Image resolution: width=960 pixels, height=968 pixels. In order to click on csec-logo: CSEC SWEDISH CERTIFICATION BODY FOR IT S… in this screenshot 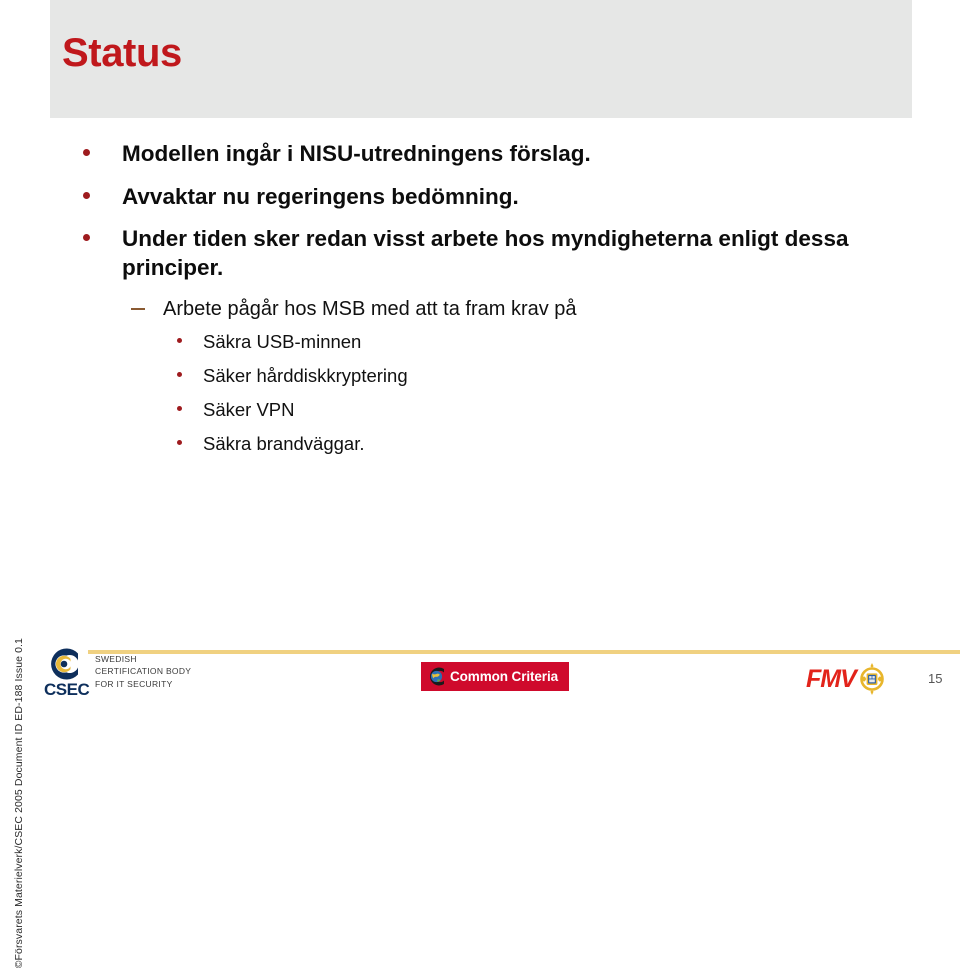, I will do `click(169, 672)`.